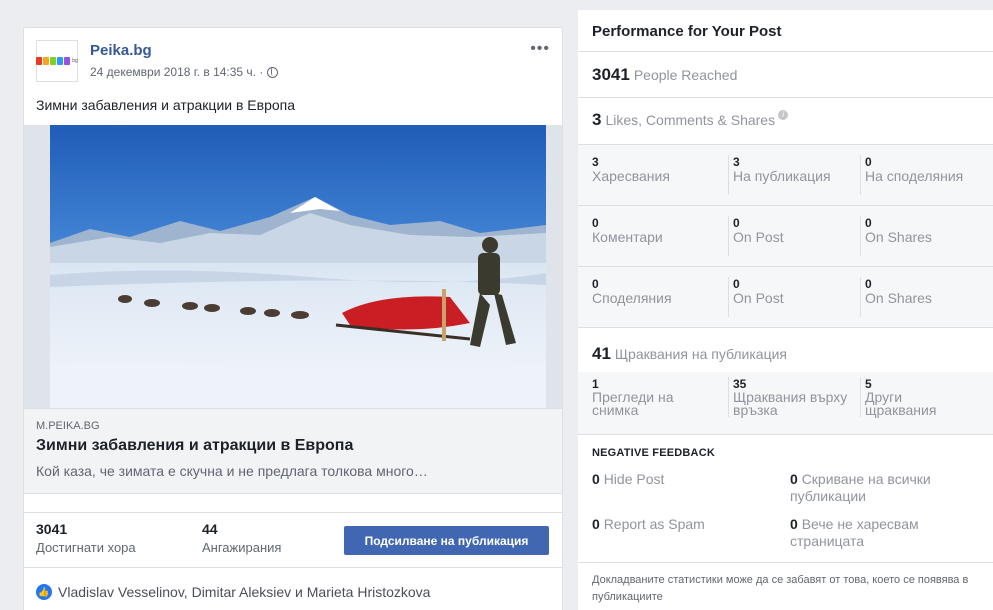 This screenshot has width=993, height=610. I want to click on more-horizontal-icon: •••, so click(540, 49).